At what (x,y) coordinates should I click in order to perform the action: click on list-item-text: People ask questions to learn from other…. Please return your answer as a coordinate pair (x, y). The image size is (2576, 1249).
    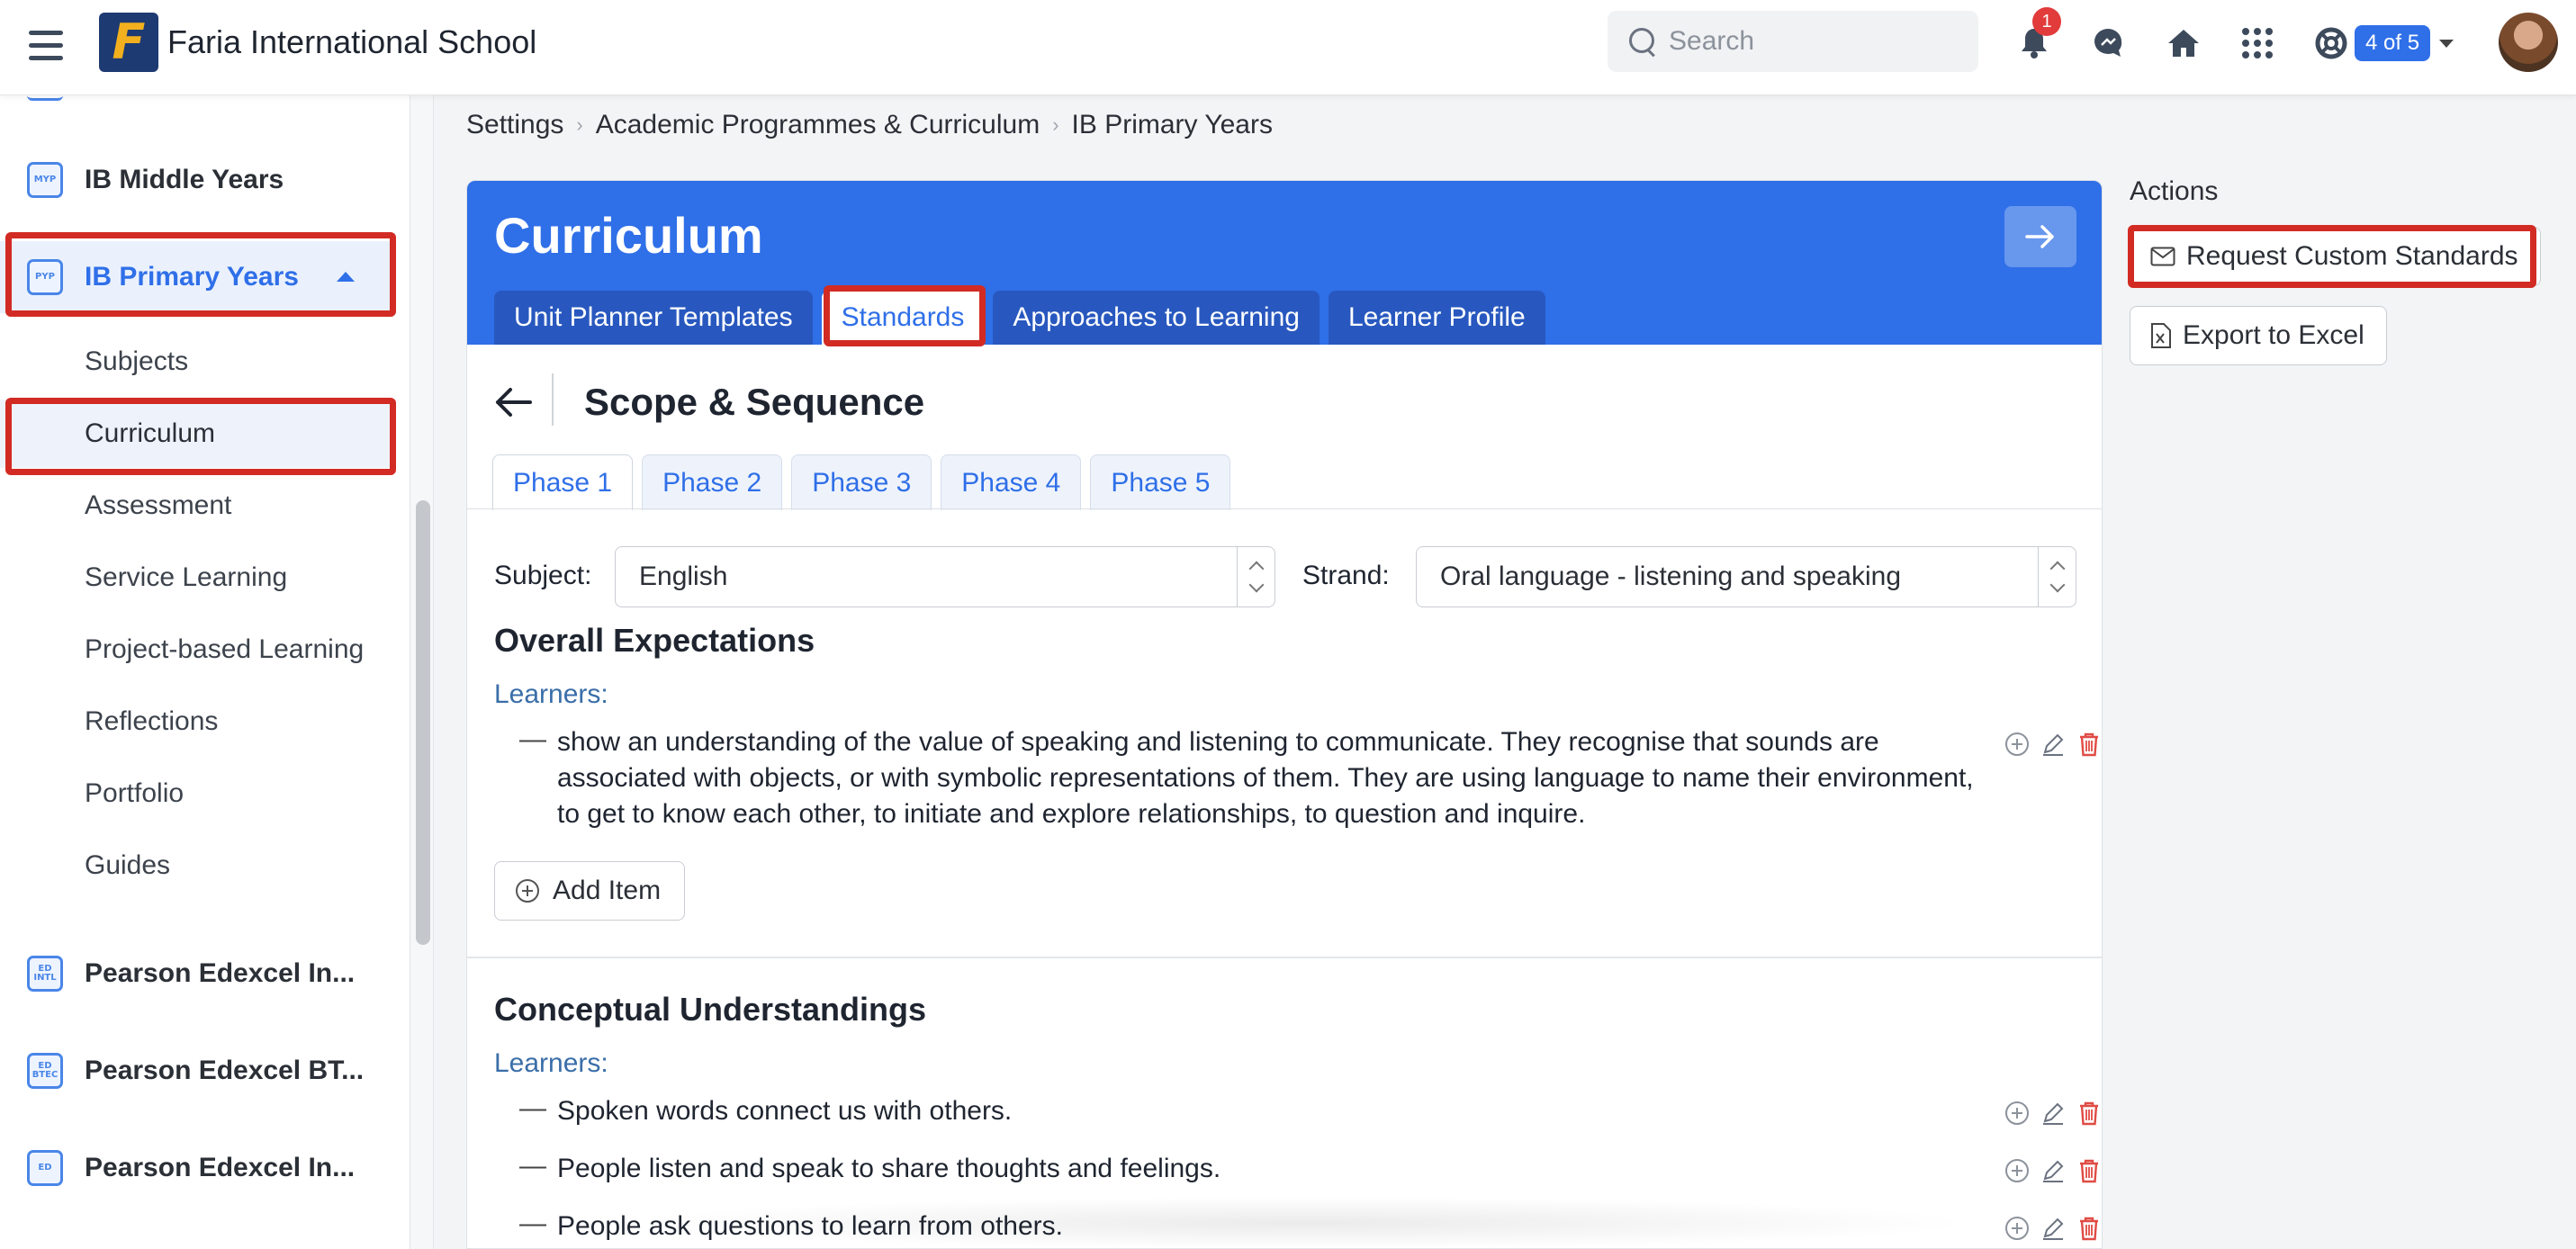
    Looking at the image, I should click on (810, 1226).